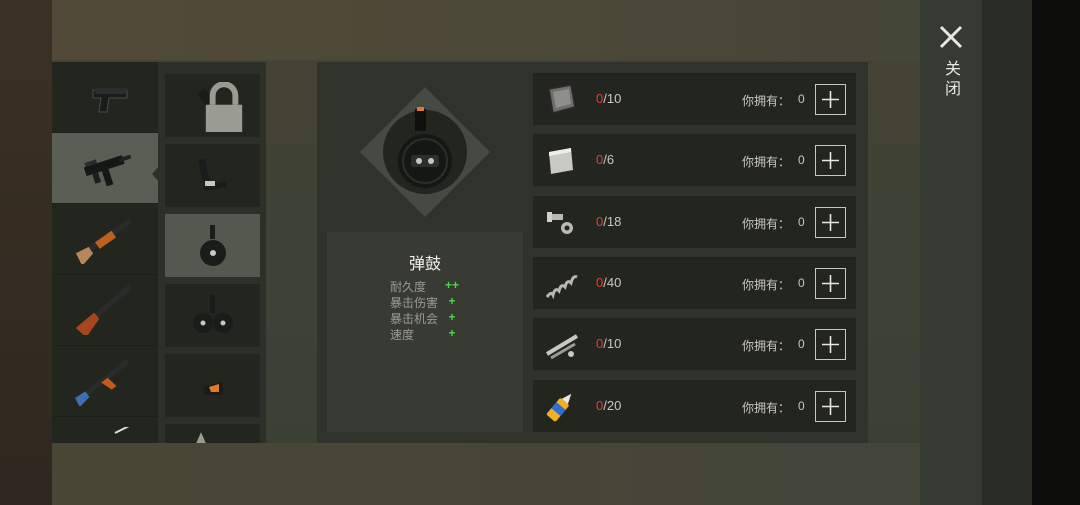  I want to click on weapon-tab-smg, so click(105, 168).